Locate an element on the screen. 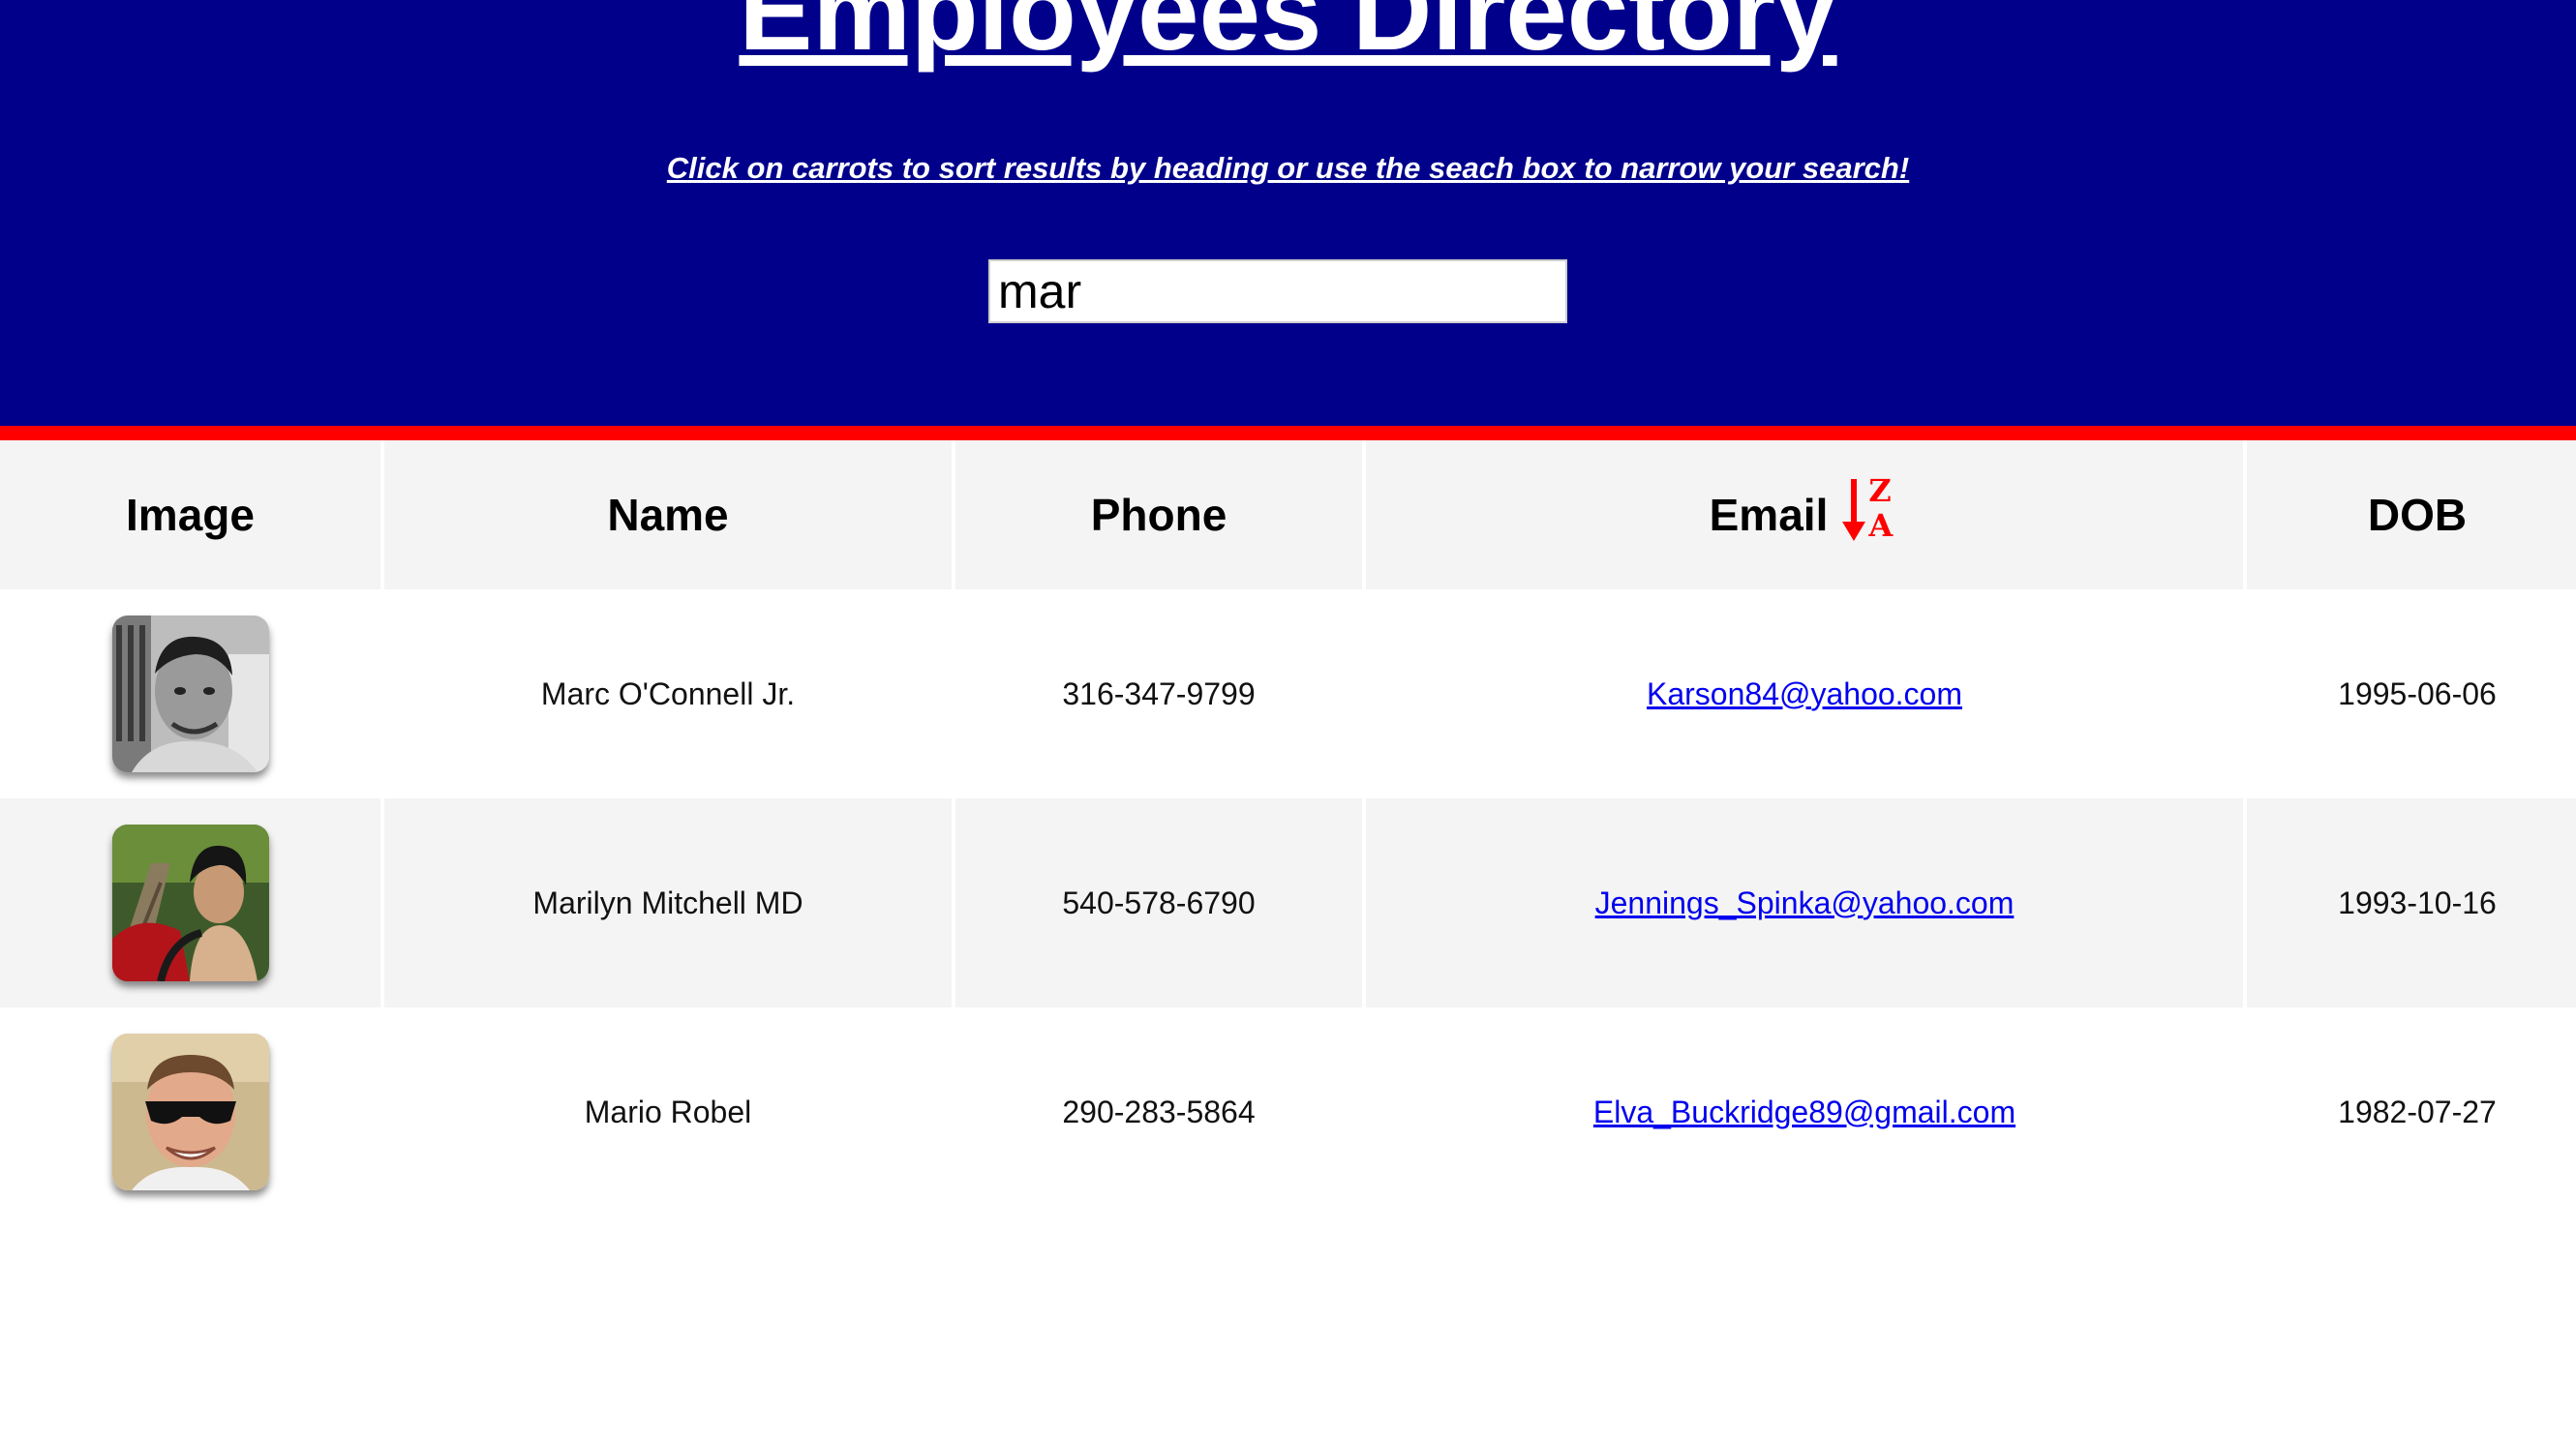 The height and width of the screenshot is (1441, 2576). column-header-email: Email Z A is located at coordinates (1804, 515).